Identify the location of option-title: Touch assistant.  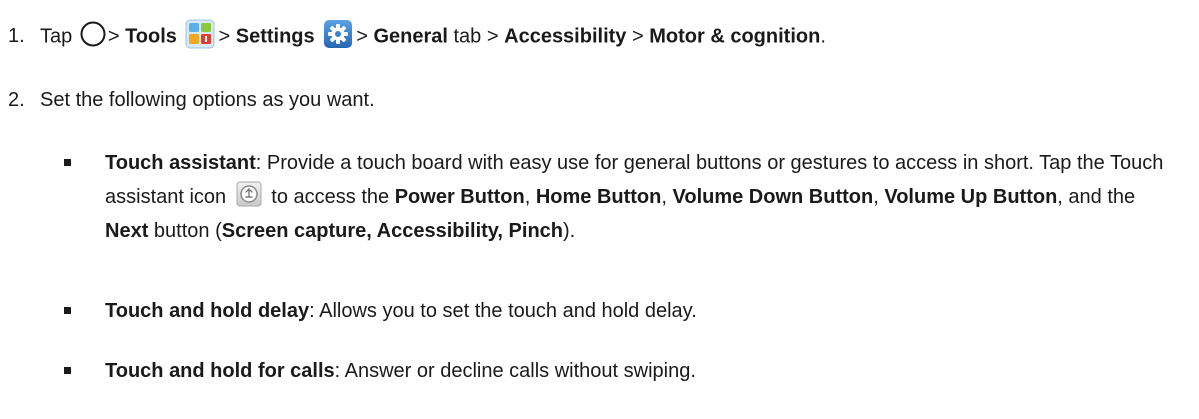
(180, 163).